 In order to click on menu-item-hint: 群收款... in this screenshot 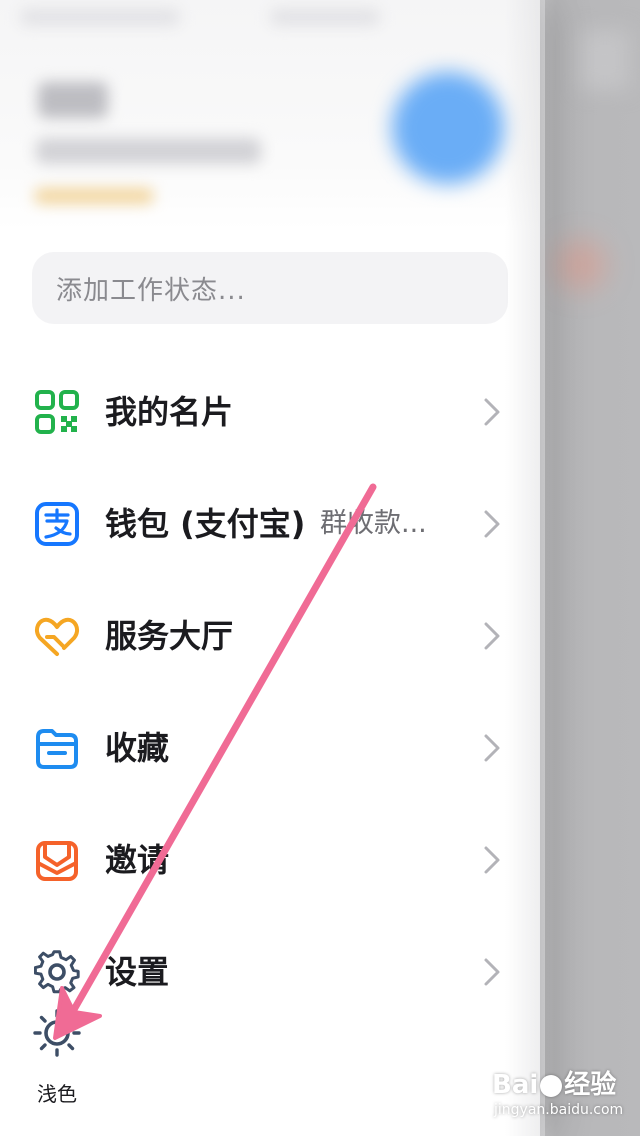, I will do `click(373, 523)`.